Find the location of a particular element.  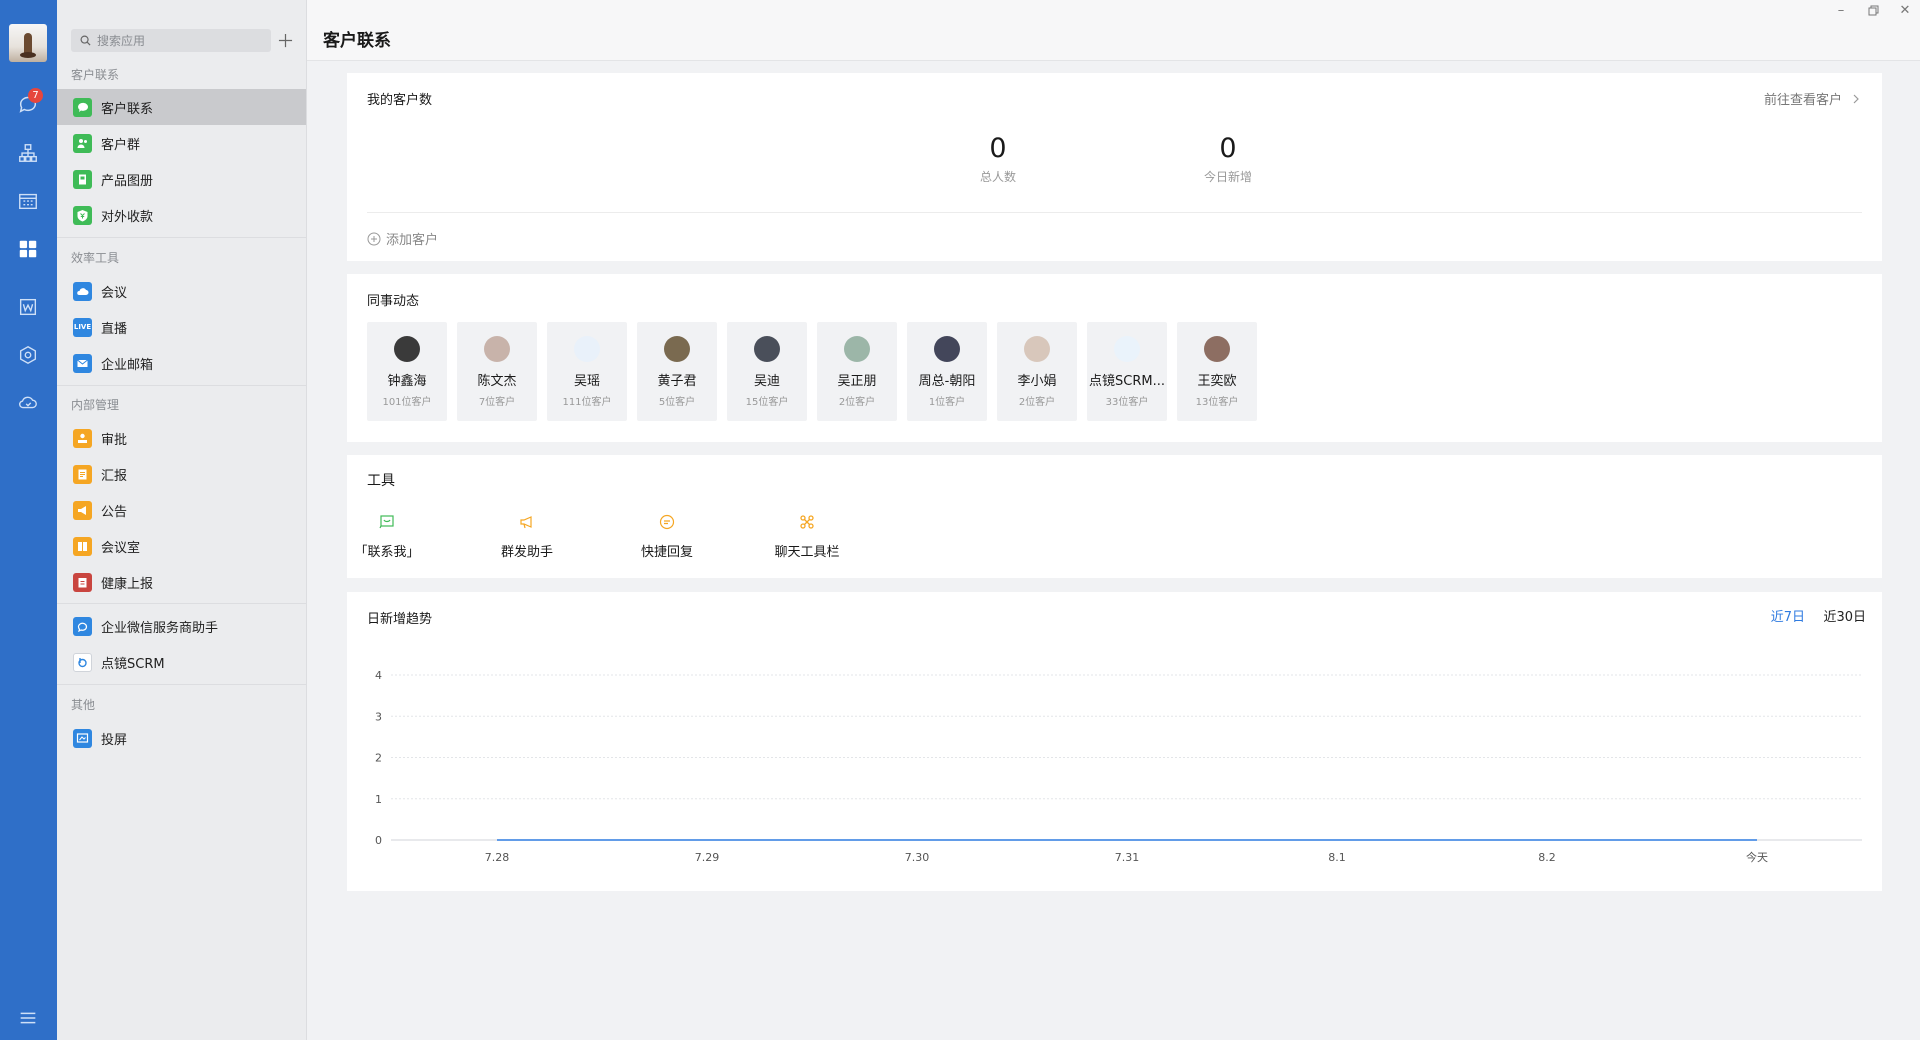

view-customers-link: 前往查看客户 is located at coordinates (1813, 98).